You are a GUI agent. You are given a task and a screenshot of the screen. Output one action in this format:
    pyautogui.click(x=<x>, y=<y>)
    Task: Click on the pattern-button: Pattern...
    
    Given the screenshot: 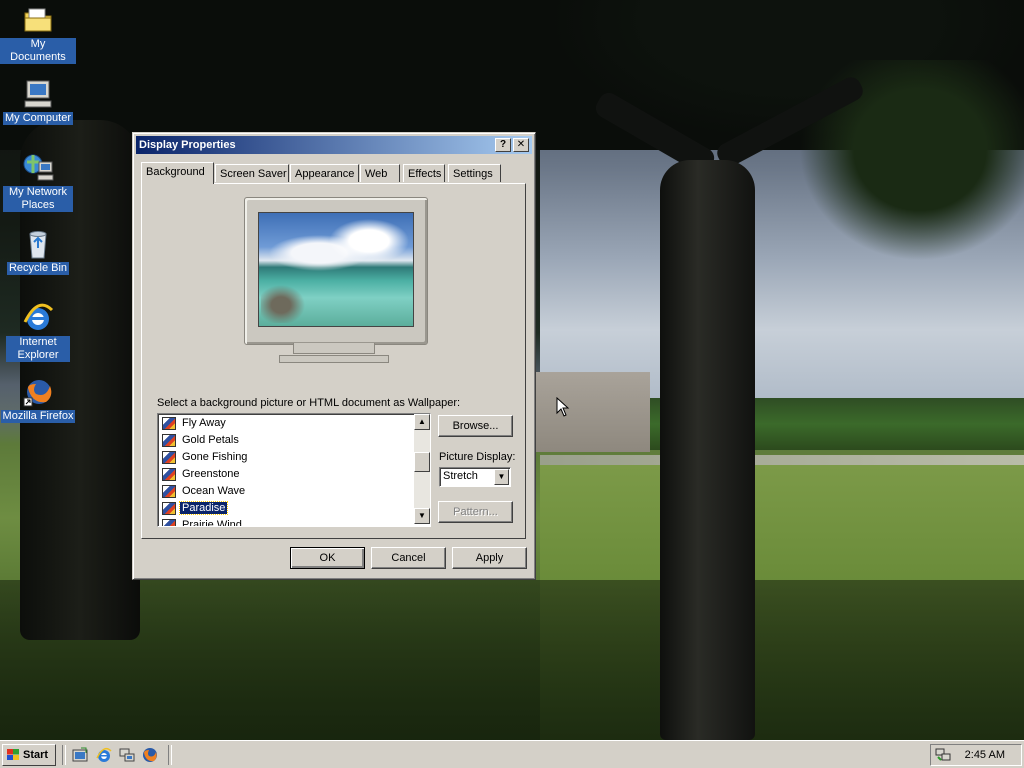 What is the action you would take?
    pyautogui.click(x=475, y=512)
    